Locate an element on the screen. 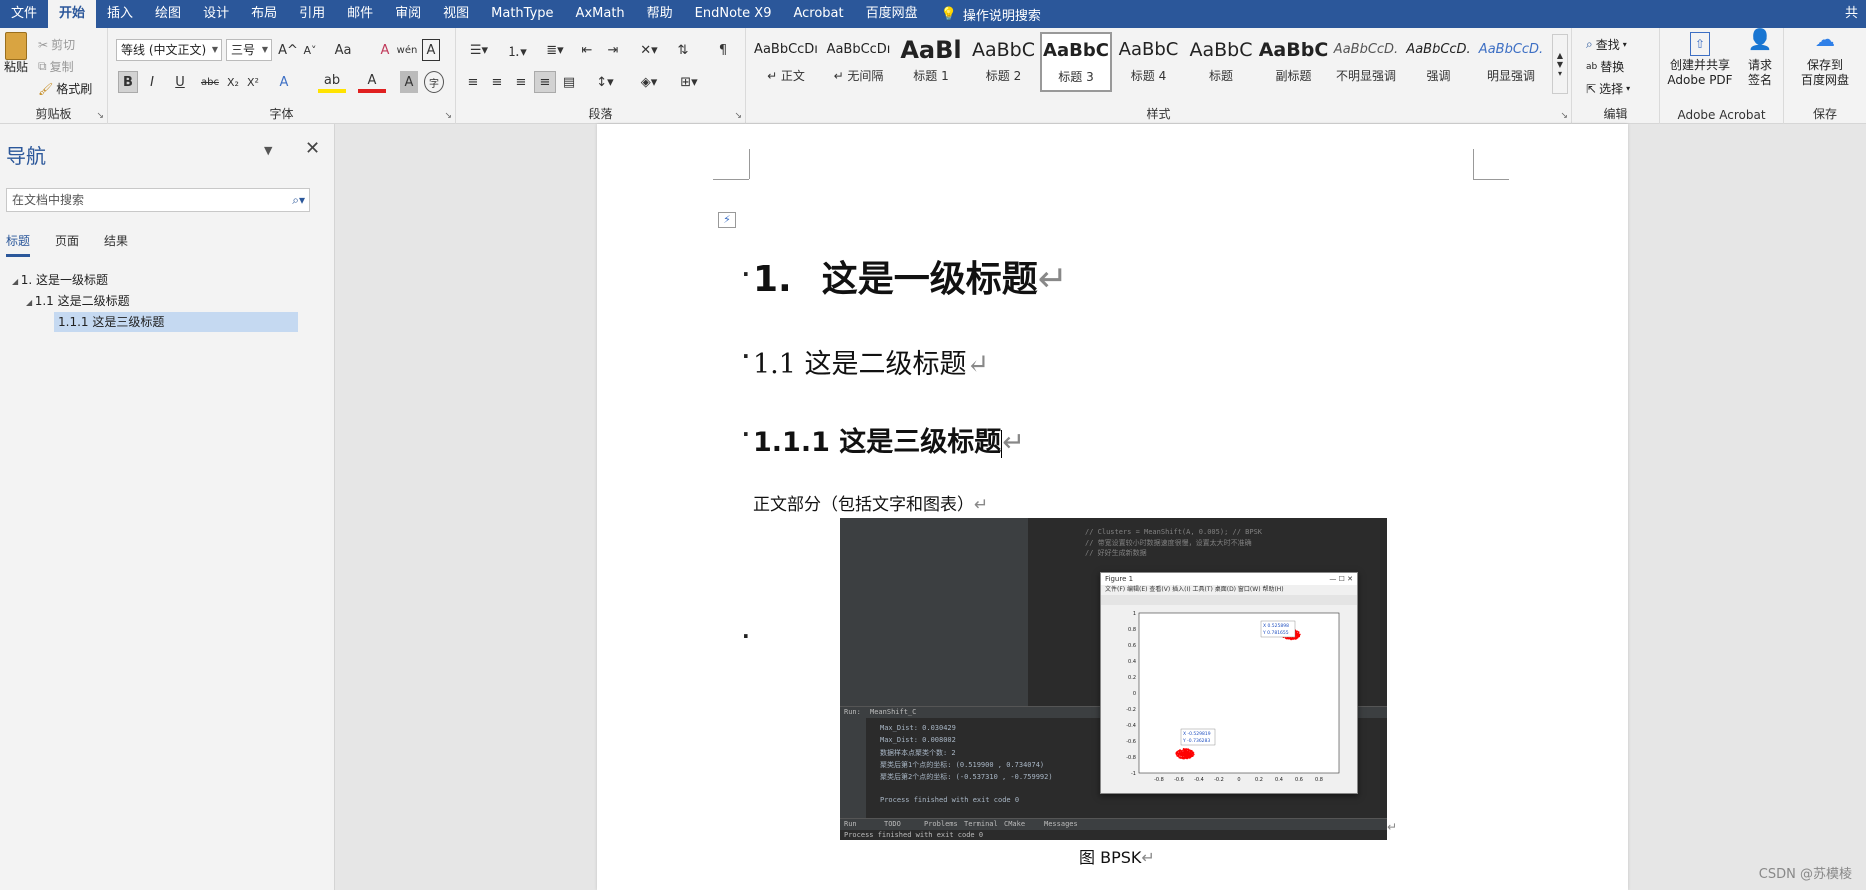 The image size is (1866, 890). menu-tab: EndNote X9 is located at coordinates (733, 14).